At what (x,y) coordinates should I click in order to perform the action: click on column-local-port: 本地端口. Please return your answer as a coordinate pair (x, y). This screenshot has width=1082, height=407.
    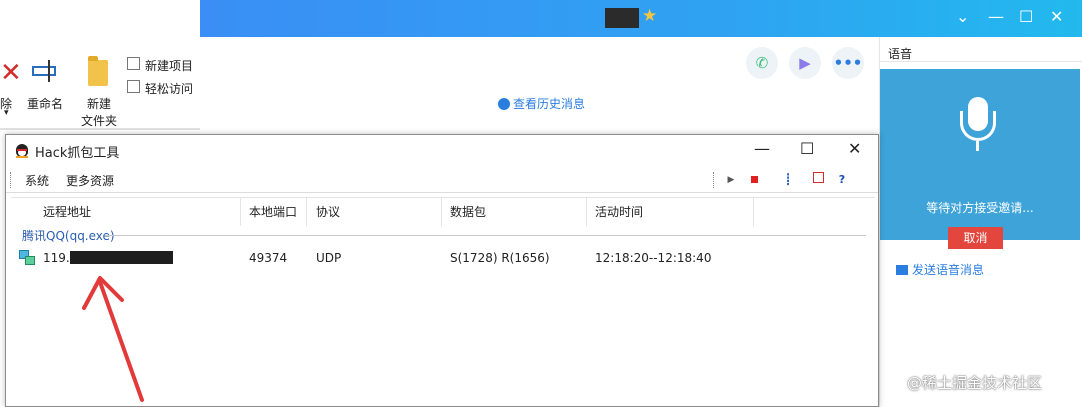
    Looking at the image, I should click on (273, 211).